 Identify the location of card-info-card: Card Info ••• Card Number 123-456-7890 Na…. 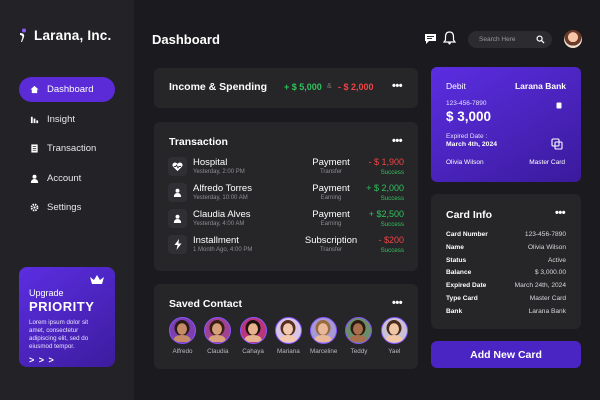
(506, 261).